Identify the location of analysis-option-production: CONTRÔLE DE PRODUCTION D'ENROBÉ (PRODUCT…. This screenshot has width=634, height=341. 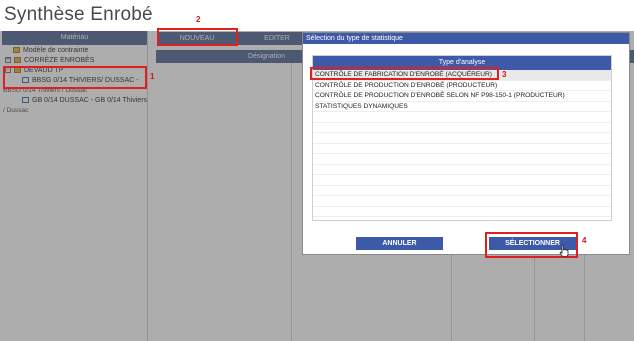
(462, 86).